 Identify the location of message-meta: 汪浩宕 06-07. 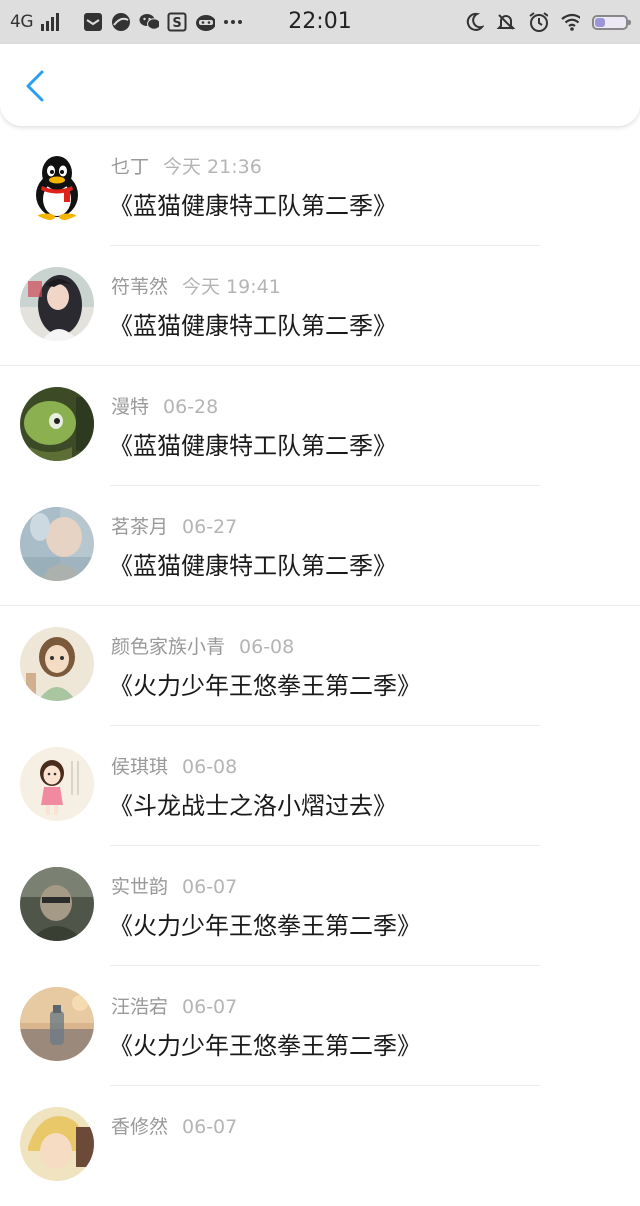
(174, 1005).